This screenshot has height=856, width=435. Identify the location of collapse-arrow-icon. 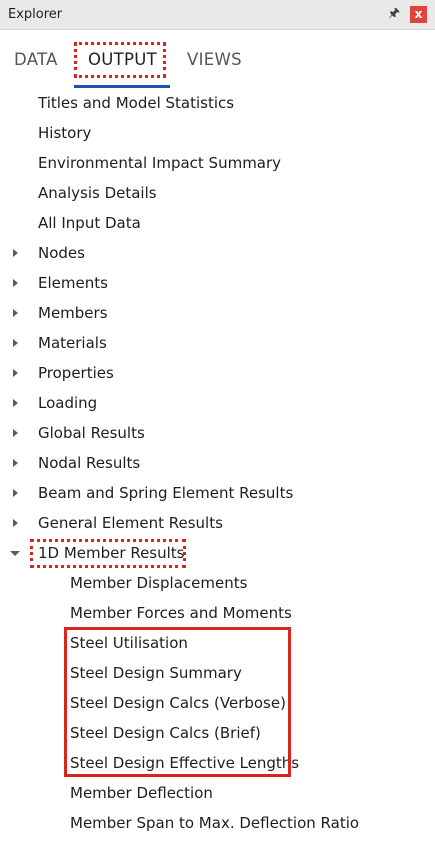
(15, 553).